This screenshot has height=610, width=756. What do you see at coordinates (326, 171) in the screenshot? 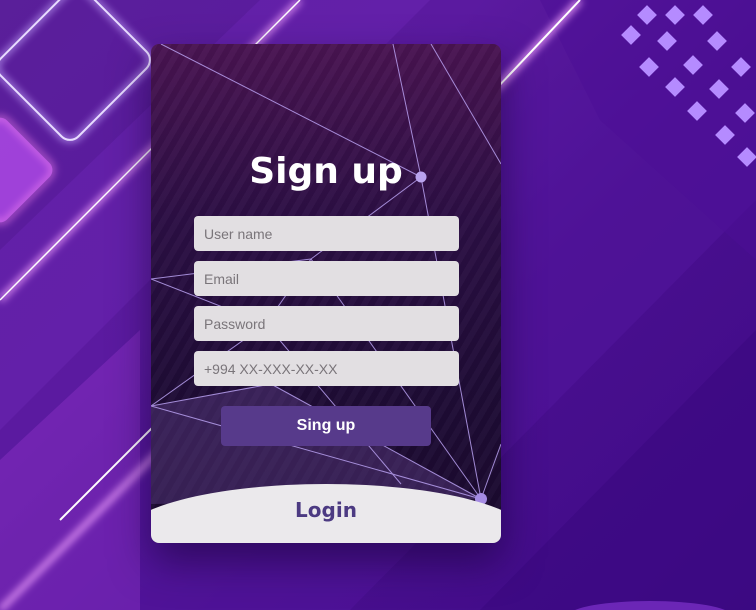
I see `page-title: Sign up` at bounding box center [326, 171].